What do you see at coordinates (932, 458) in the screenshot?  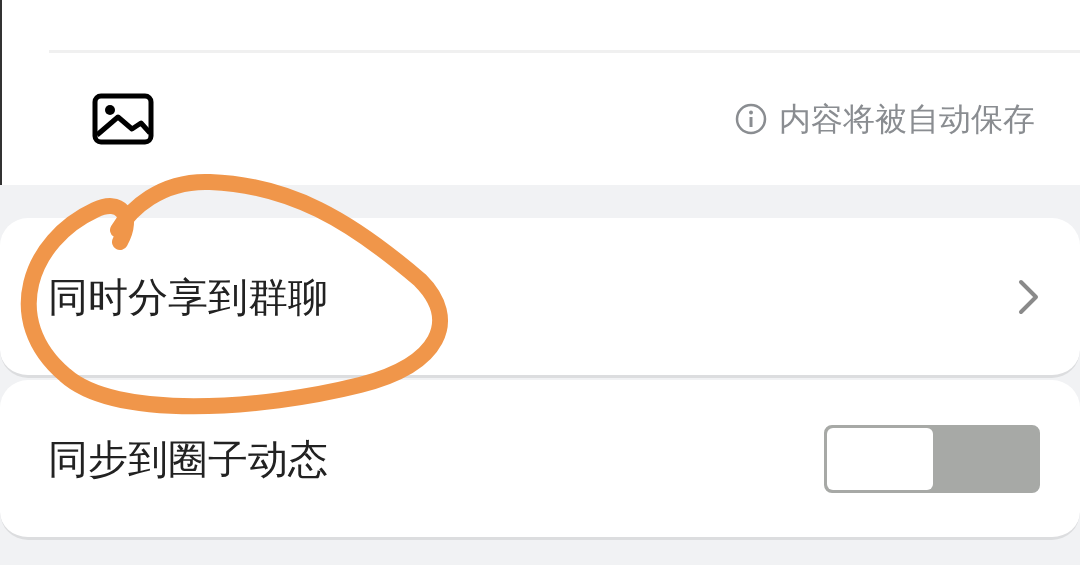 I see `toggle-switch` at bounding box center [932, 458].